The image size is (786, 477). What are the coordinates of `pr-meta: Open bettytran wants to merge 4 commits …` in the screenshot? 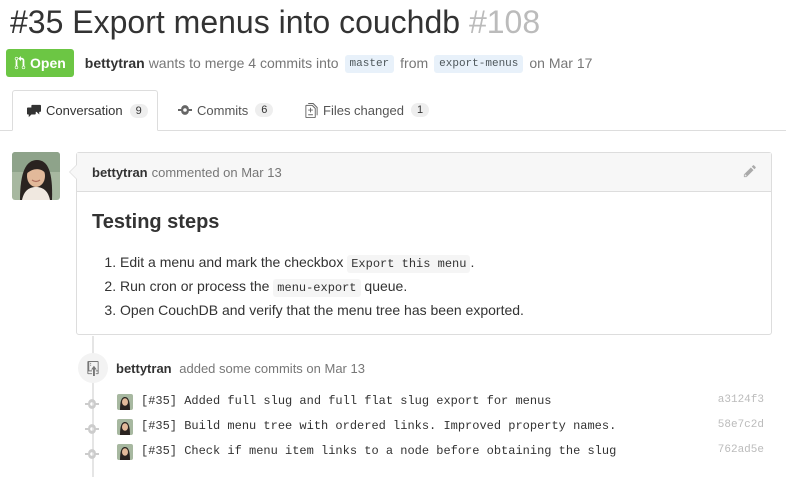 It's located at (299, 63).